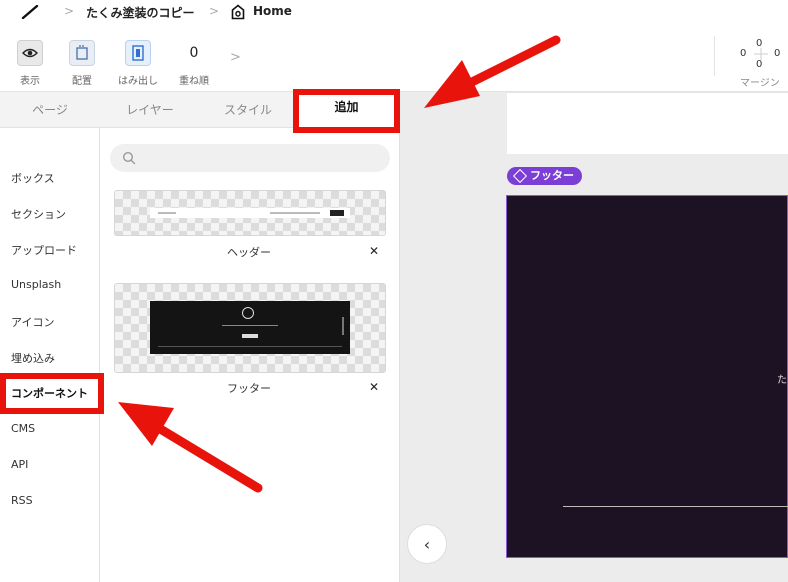  What do you see at coordinates (248, 110) in the screenshot?
I see `tab-styles: スタイル` at bounding box center [248, 110].